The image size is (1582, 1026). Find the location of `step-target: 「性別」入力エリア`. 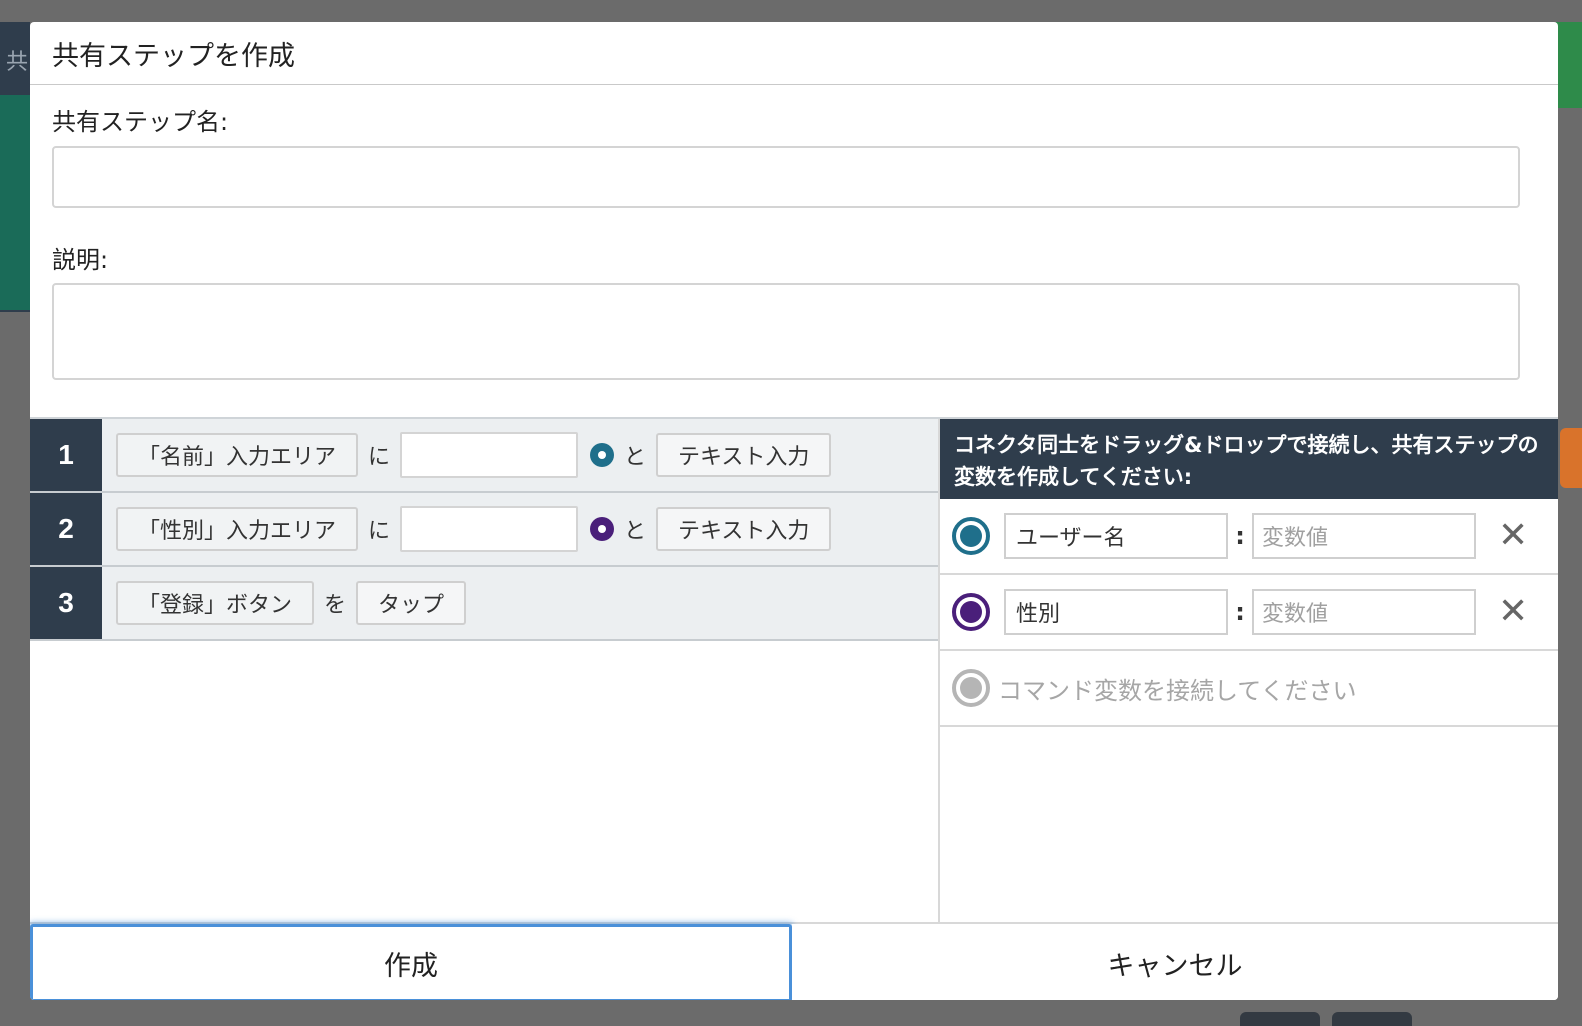

step-target: 「性別」入力エリア is located at coordinates (237, 529).